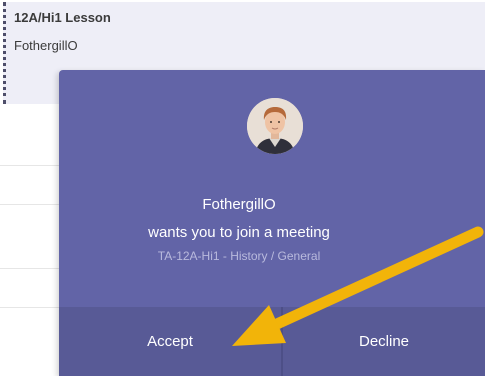 The width and height of the screenshot is (485, 376). I want to click on person-avatar-icon, so click(275, 126).